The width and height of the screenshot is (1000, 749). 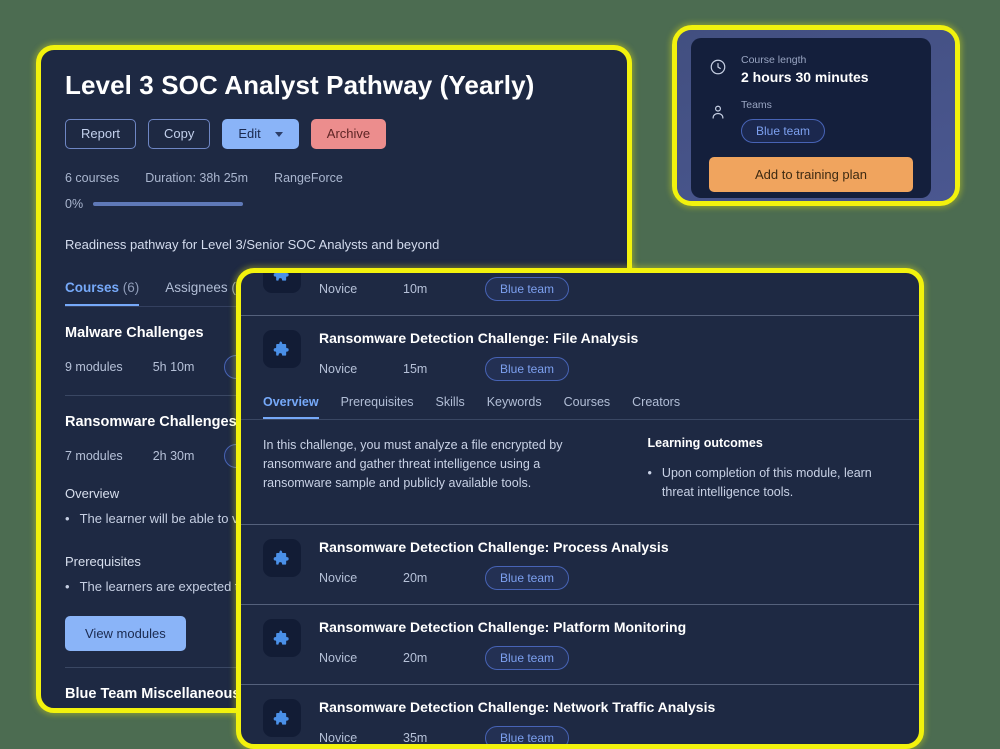 What do you see at coordinates (811, 174) in the screenshot?
I see `add-to-training-plan-button: Add to training plan` at bounding box center [811, 174].